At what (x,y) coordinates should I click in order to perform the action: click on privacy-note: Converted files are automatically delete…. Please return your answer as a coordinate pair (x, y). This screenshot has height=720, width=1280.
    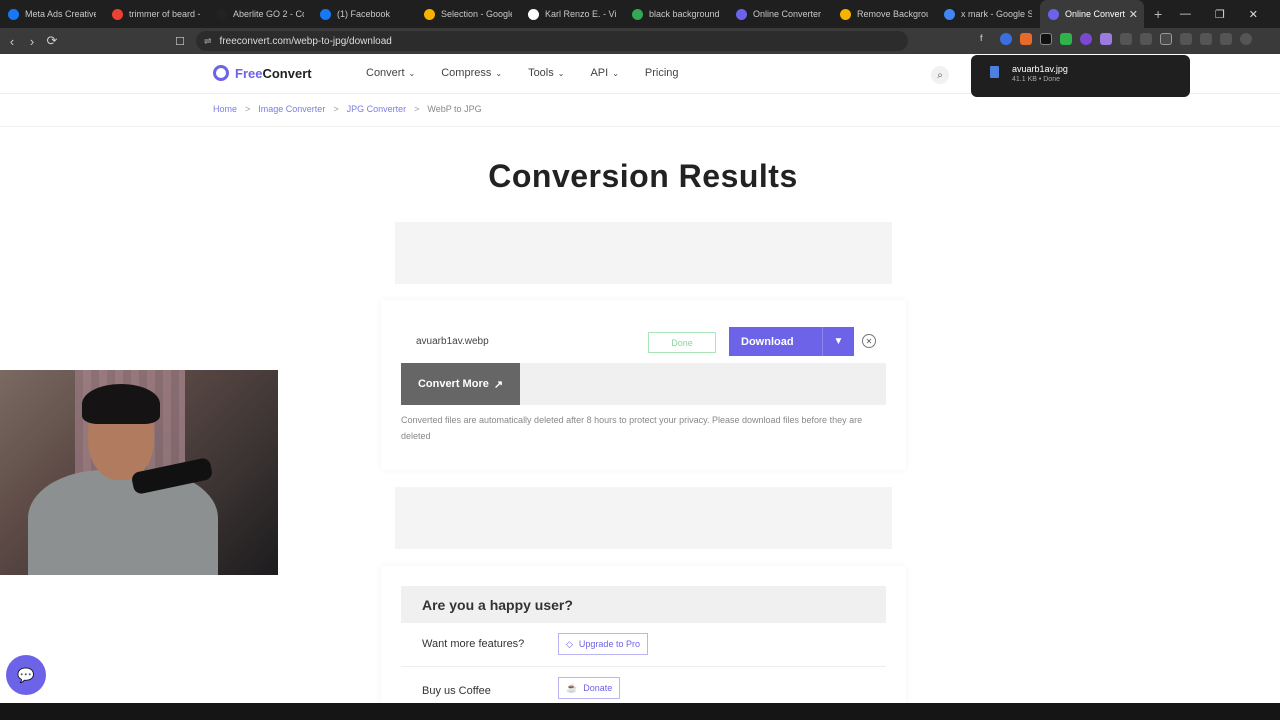
    Looking at the image, I should click on (632, 428).